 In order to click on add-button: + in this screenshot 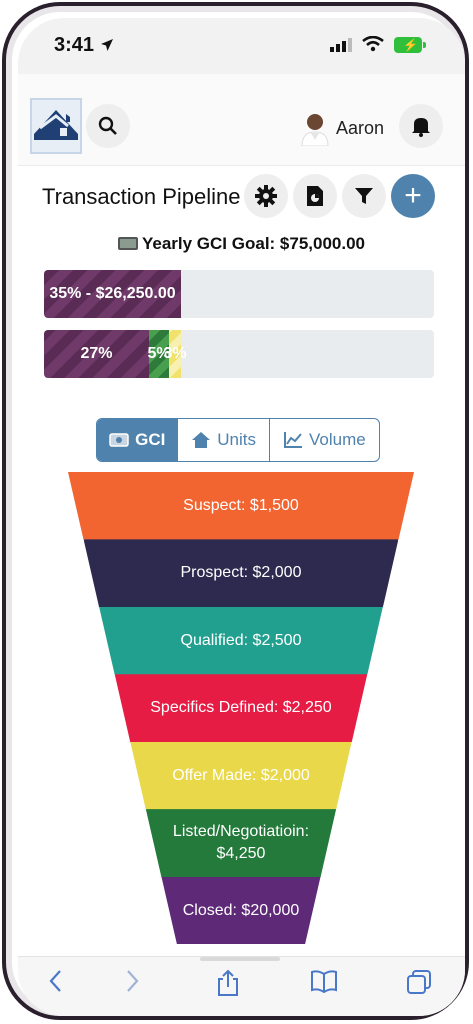, I will do `click(413, 196)`.